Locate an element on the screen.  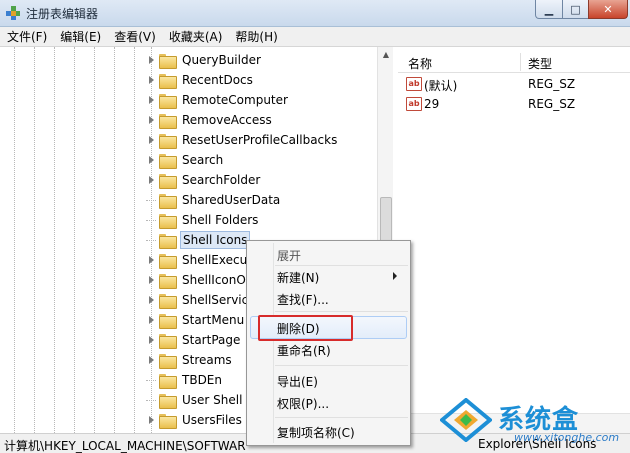
tree-node: Shell Folders is located at coordinates (266, 220).